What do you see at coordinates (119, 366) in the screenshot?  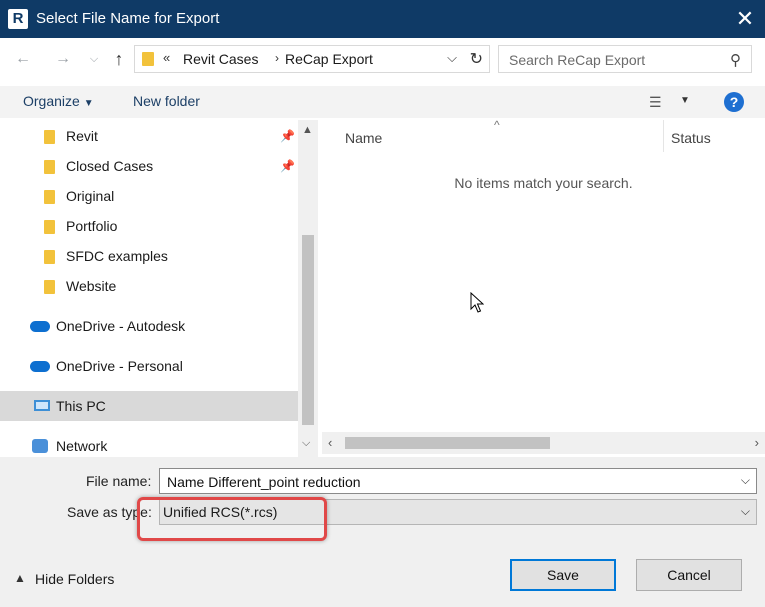 I see `nav-item-label: OneDrive - Personal` at bounding box center [119, 366].